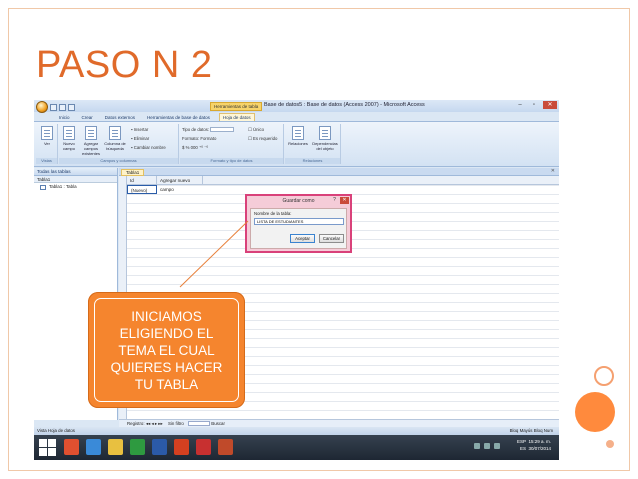 The height and width of the screenshot is (479, 638). Describe the element at coordinates (236, 117) in the screenshot. I see `tab-hoja-de-datos: Hoja de datos` at that location.